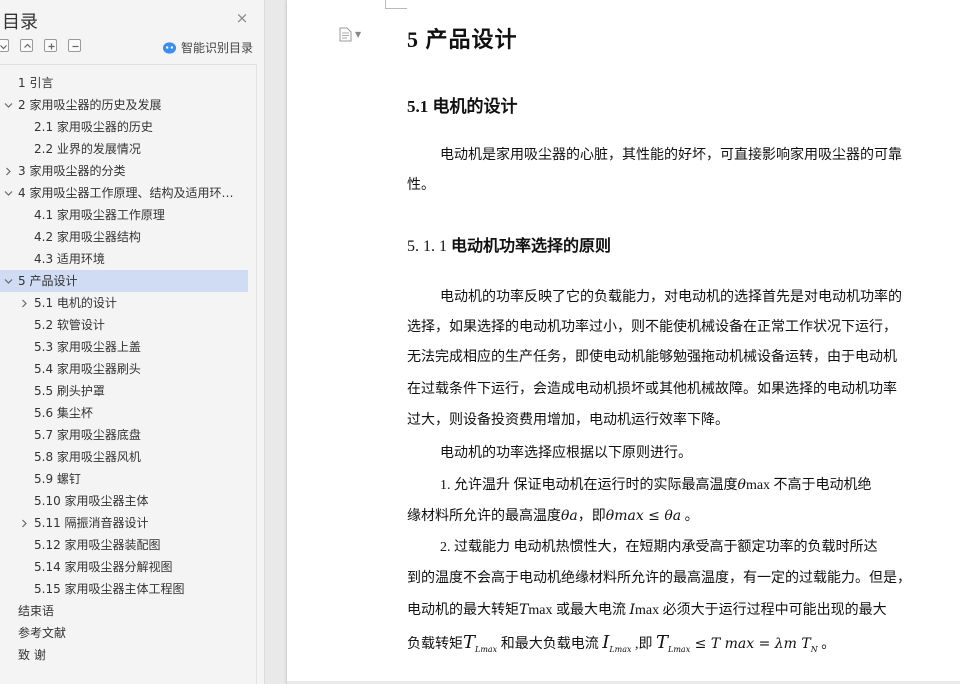  Describe the element at coordinates (569, 516) in the screenshot. I see `theta-a: θa` at that location.